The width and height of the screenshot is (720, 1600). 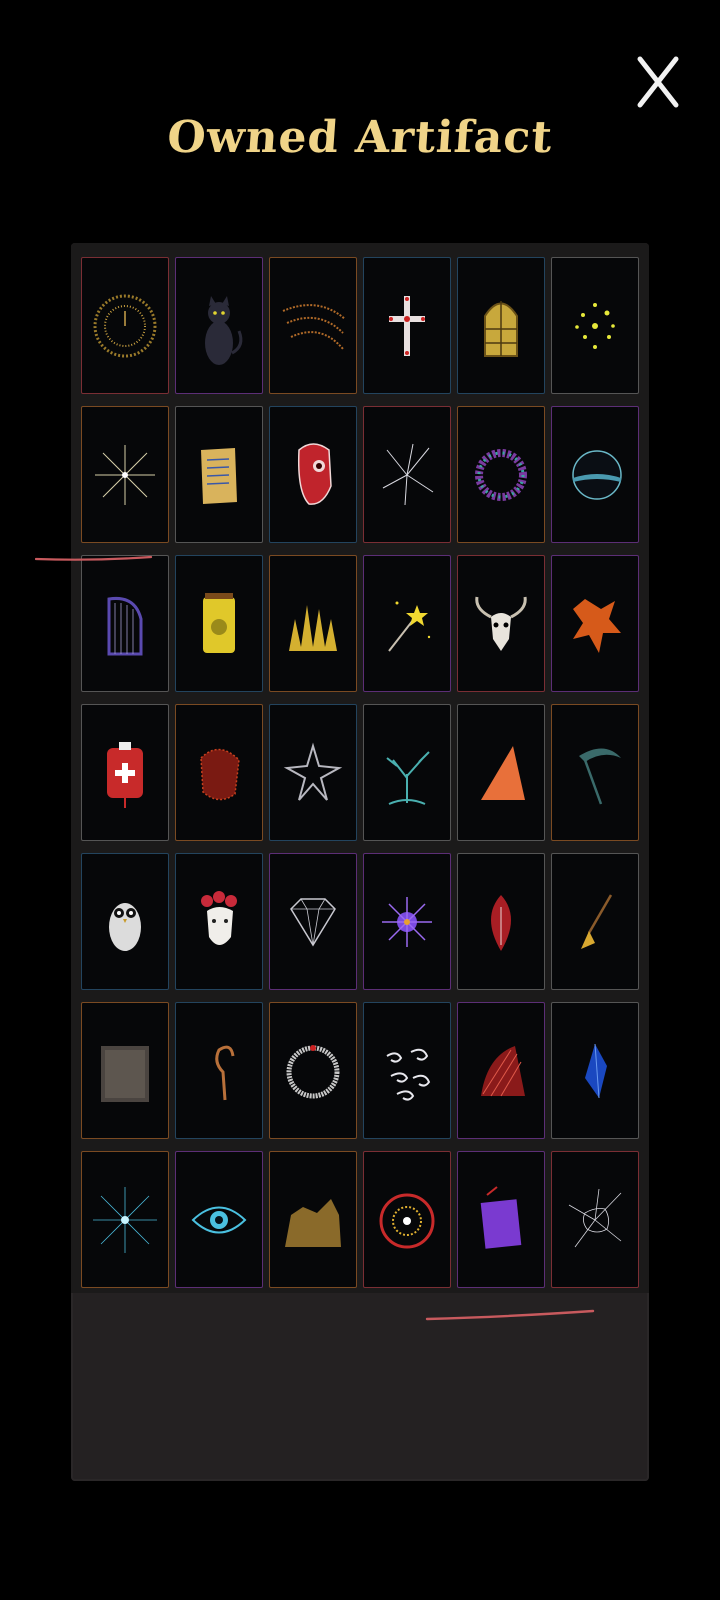 I want to click on yellow-jar-icon, so click(x=219, y=622).